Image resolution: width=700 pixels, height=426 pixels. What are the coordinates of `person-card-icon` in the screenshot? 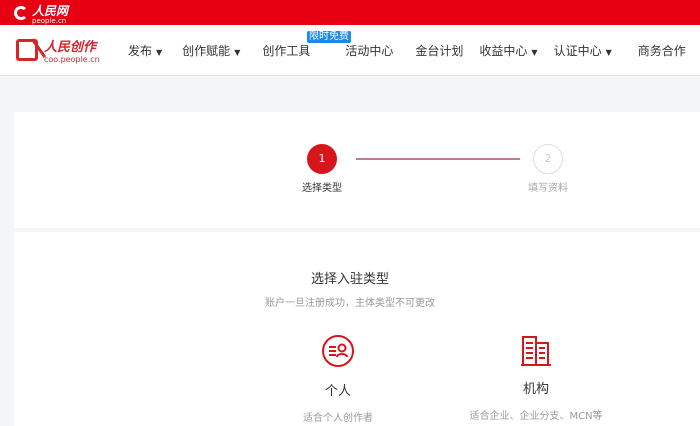 It's located at (338, 351).